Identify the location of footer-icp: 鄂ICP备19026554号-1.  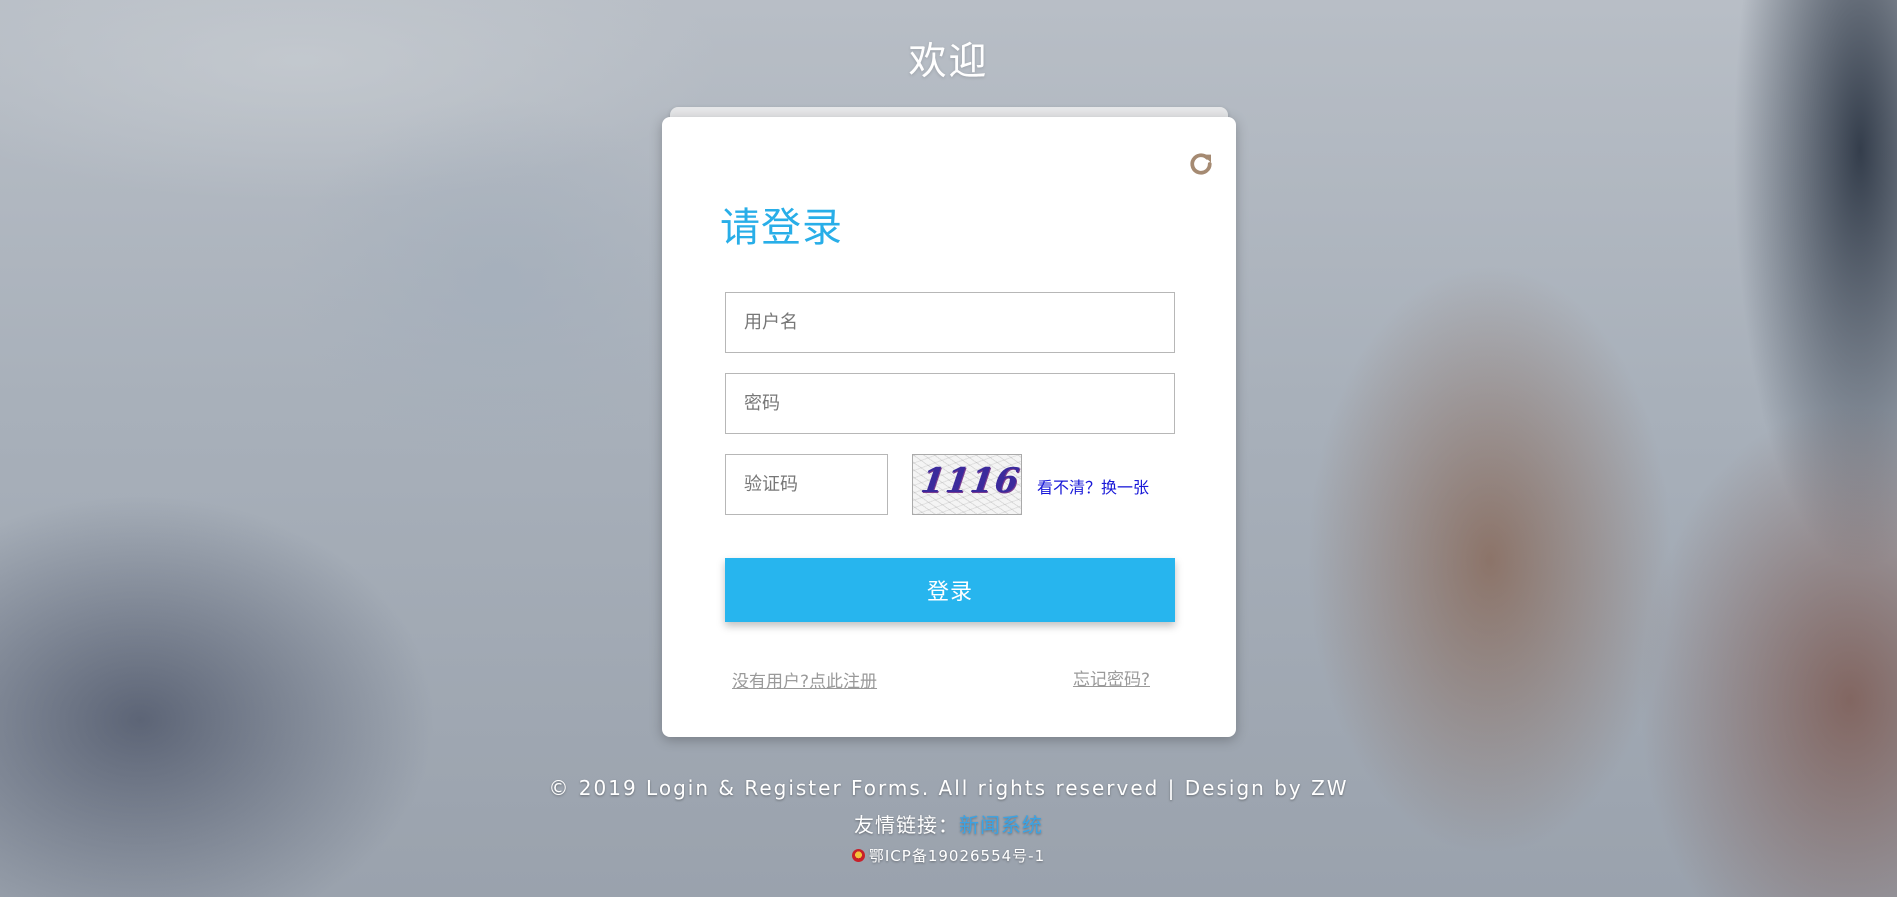
(948, 855).